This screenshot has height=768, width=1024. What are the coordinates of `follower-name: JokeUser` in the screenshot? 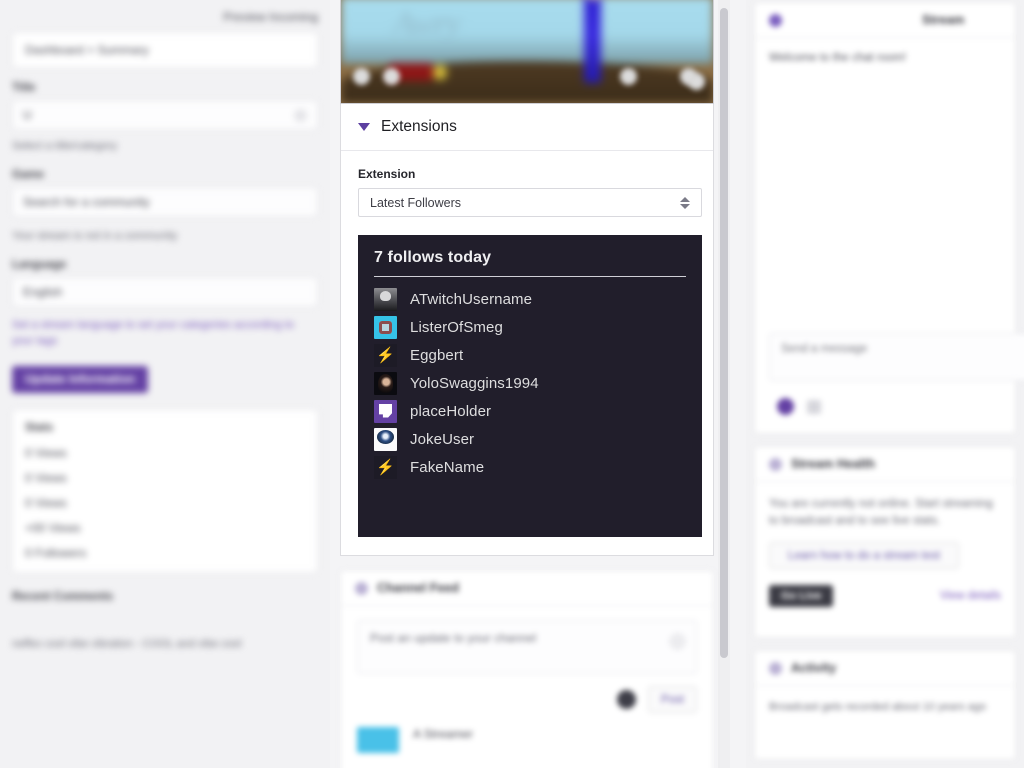 It's located at (442, 439).